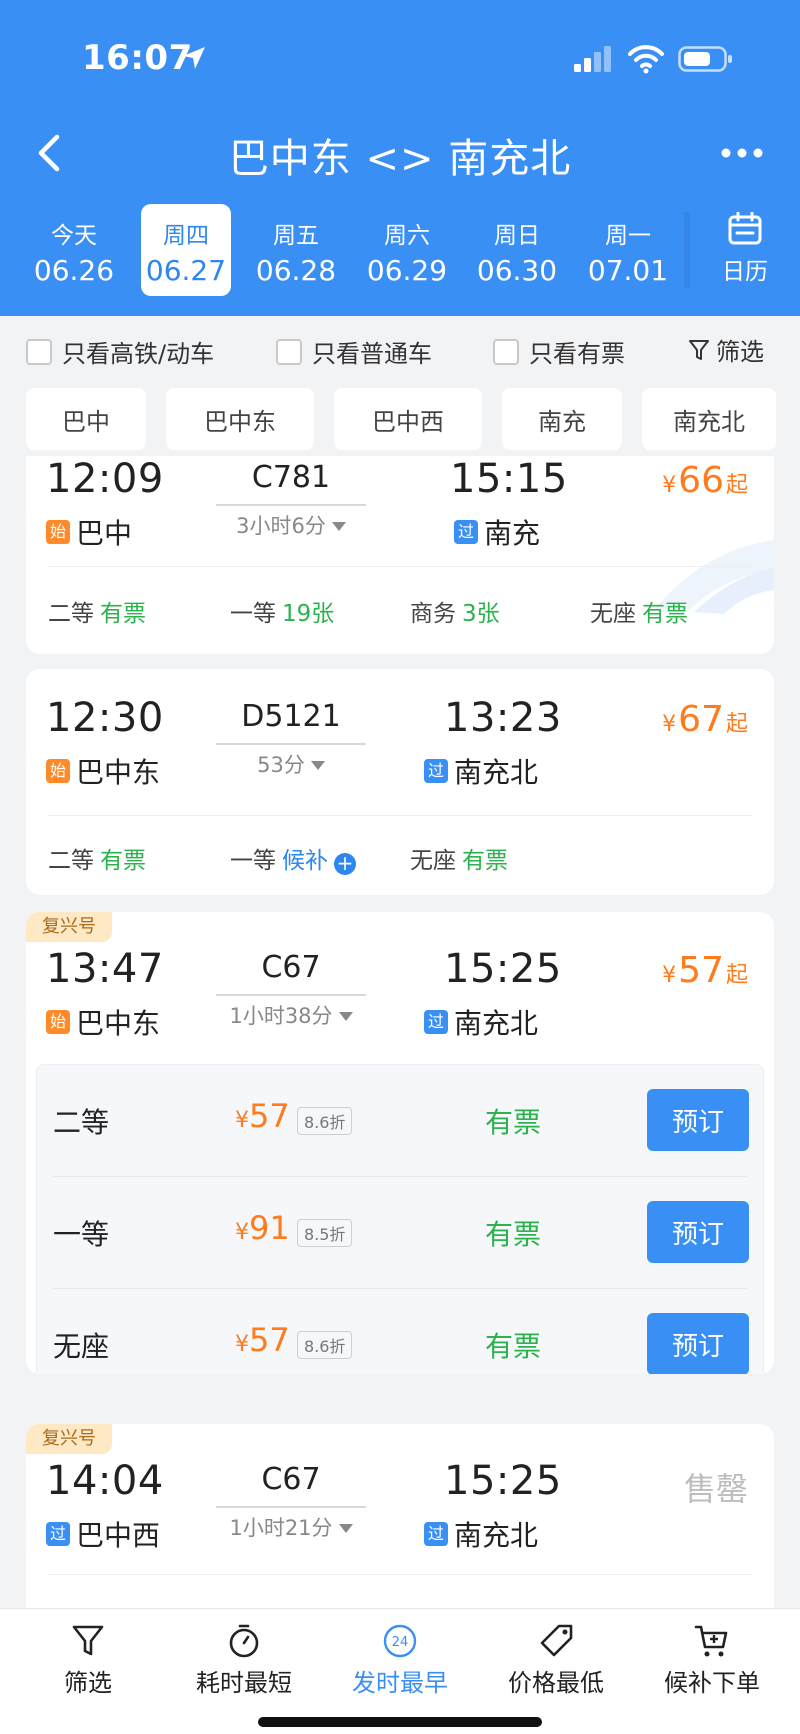  Describe the element at coordinates (291, 995) in the screenshot. I see `train-line` at that location.